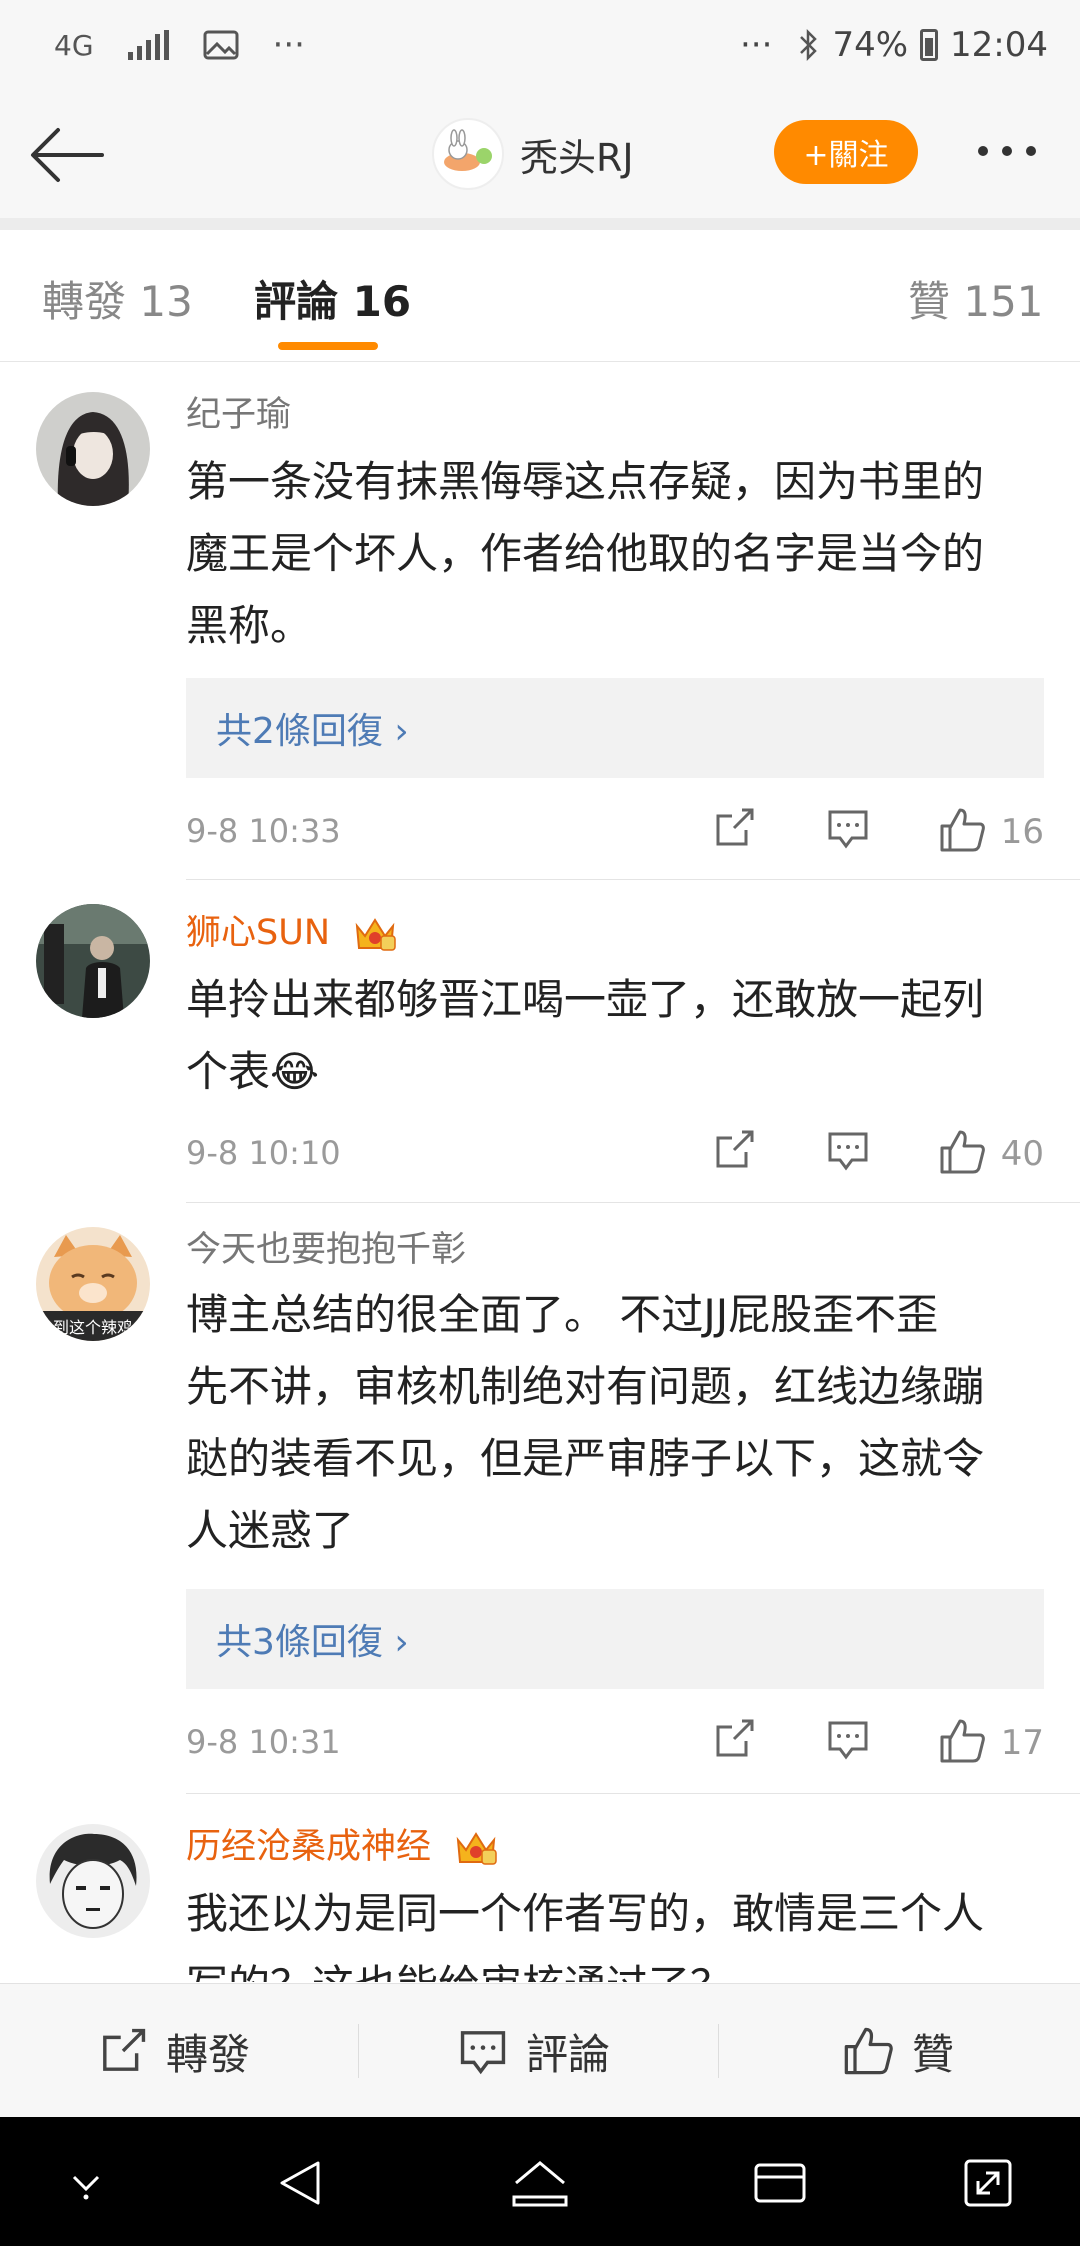  What do you see at coordinates (615, 1742) in the screenshot?
I see `comment-meta: 9-8 10:31 17` at bounding box center [615, 1742].